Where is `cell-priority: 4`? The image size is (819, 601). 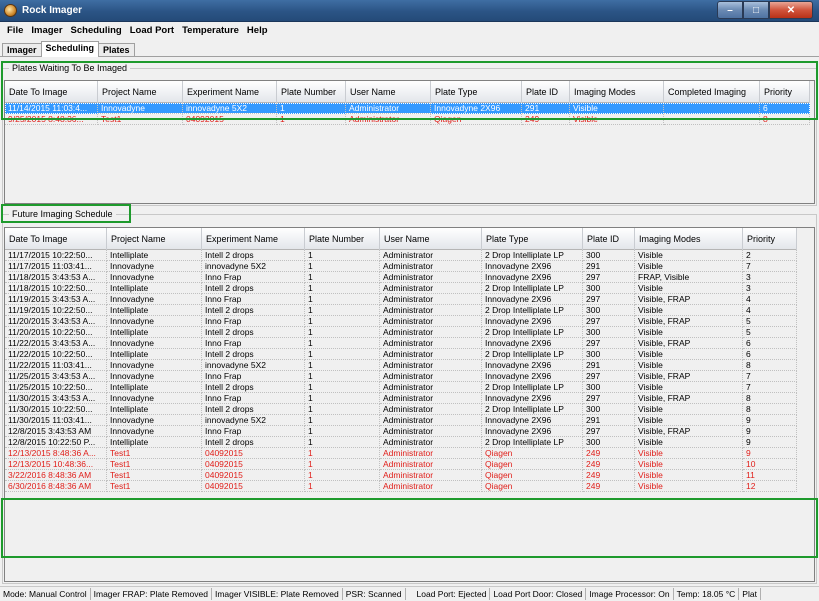 cell-priority: 4 is located at coordinates (770, 310).